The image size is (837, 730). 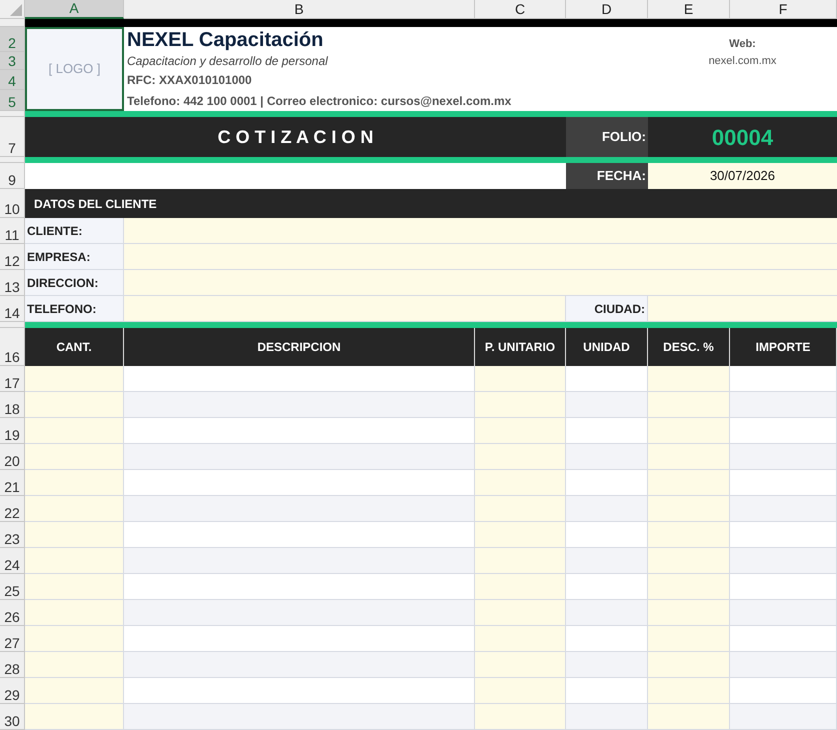 What do you see at coordinates (742, 176) in the screenshot?
I see `date-value: 30/07/2026` at bounding box center [742, 176].